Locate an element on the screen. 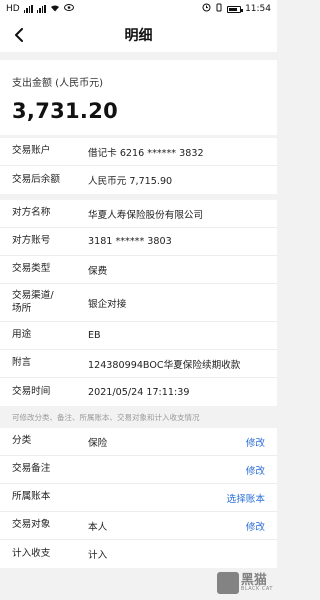 This screenshot has width=320, height=600. page-header: 明细 is located at coordinates (138, 35).